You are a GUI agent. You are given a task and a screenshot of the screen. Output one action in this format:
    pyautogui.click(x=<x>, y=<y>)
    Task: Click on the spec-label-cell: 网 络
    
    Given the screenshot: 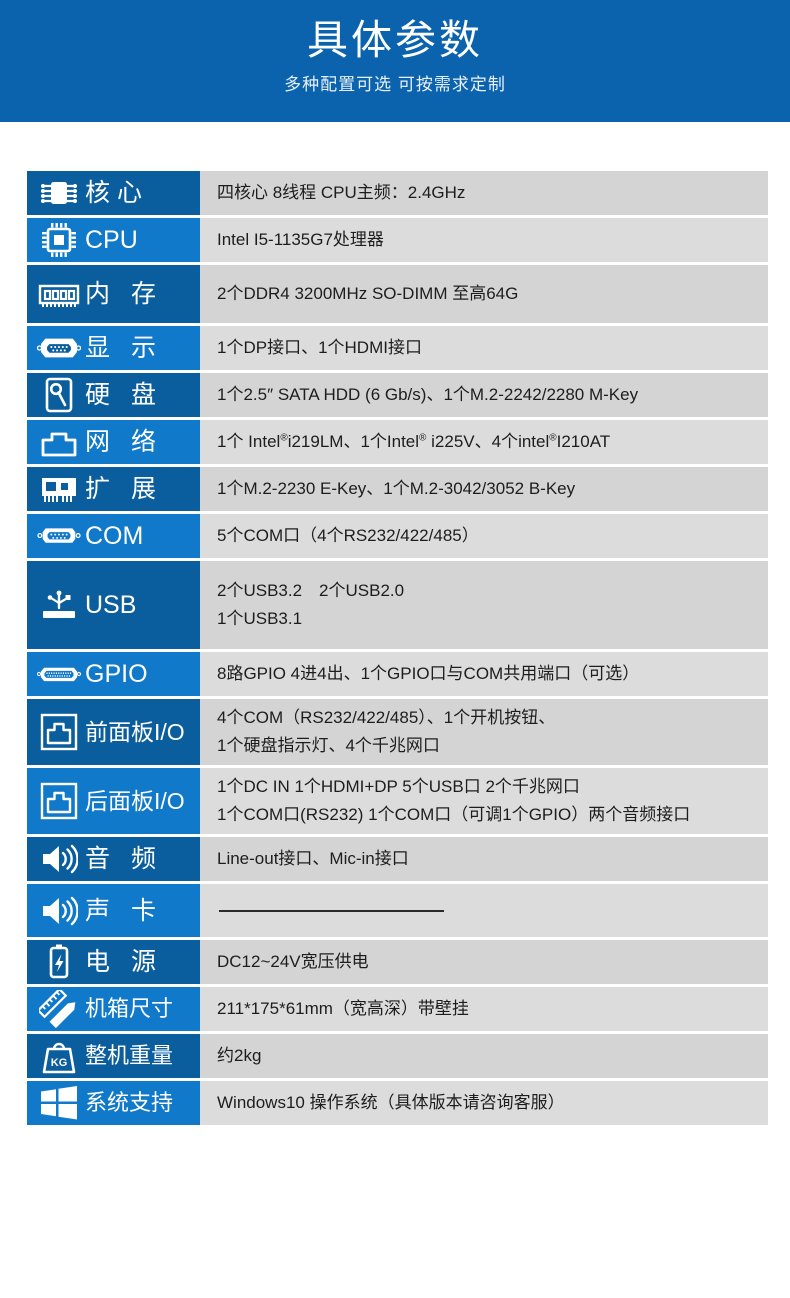 What is the action you would take?
    pyautogui.click(x=113, y=442)
    